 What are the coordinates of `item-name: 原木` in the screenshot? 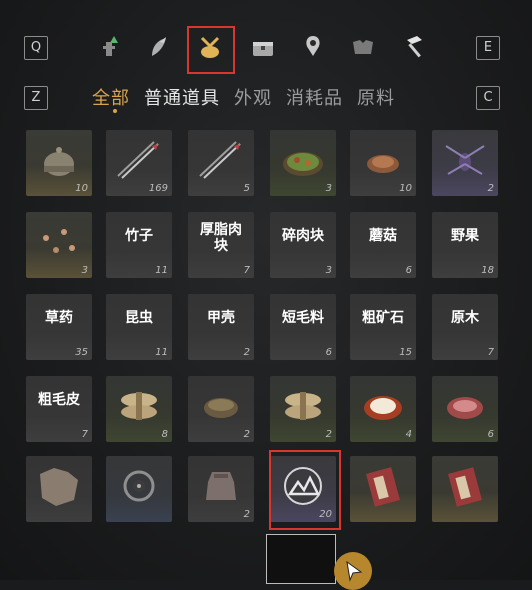 It's located at (465, 318).